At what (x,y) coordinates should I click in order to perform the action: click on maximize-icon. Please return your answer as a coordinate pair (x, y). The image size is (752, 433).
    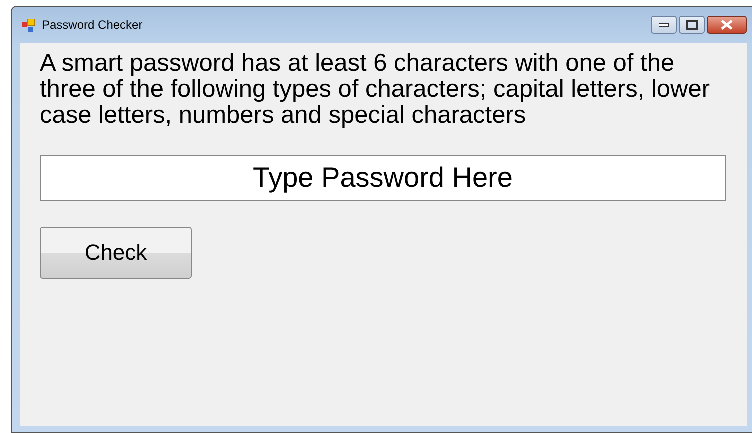
    Looking at the image, I should click on (692, 25).